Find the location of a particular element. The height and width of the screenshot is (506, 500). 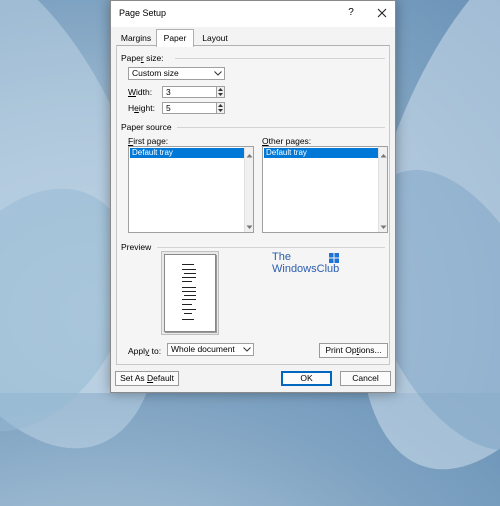

first-page-label: First page: is located at coordinates (148, 141).